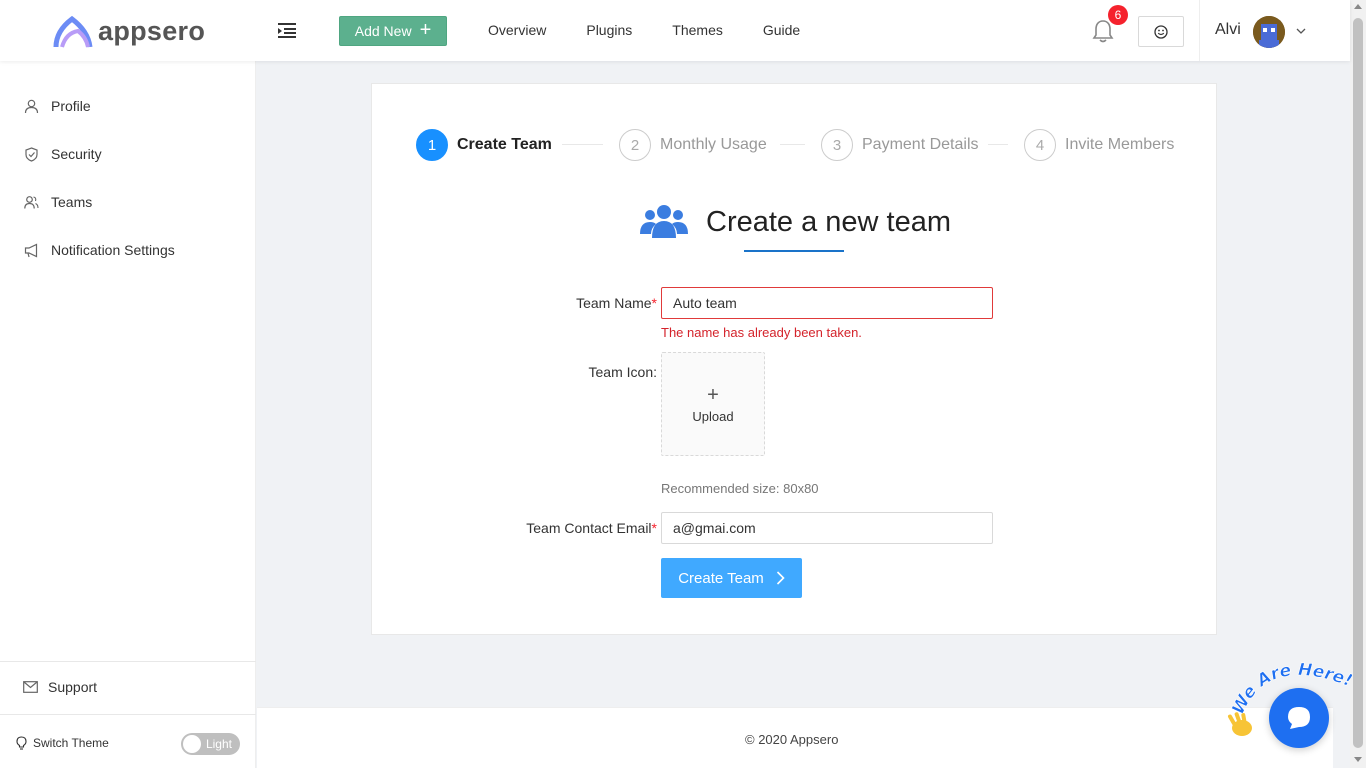 This screenshot has width=1366, height=768. I want to click on mail-icon, so click(30, 687).